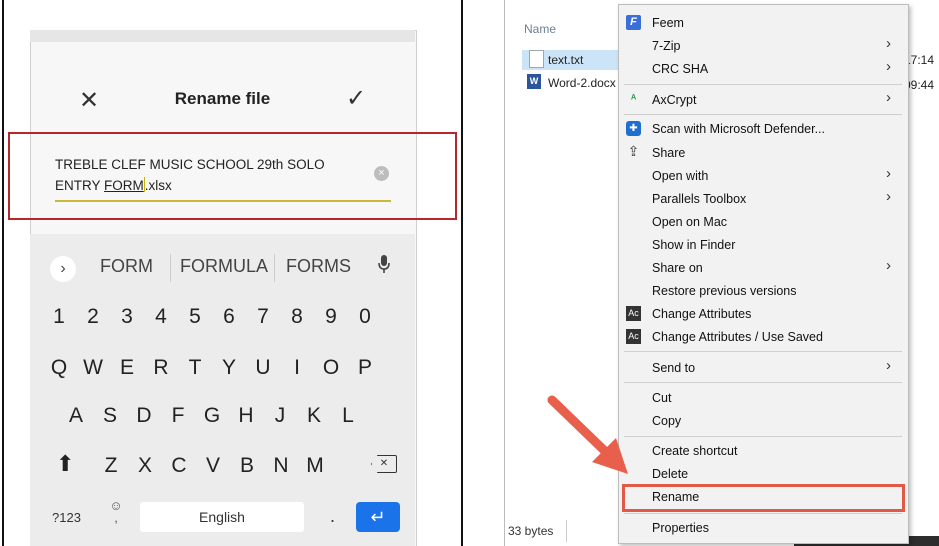 The height and width of the screenshot is (546, 939). Describe the element at coordinates (365, 368) in the screenshot. I see `key-p: P` at that location.